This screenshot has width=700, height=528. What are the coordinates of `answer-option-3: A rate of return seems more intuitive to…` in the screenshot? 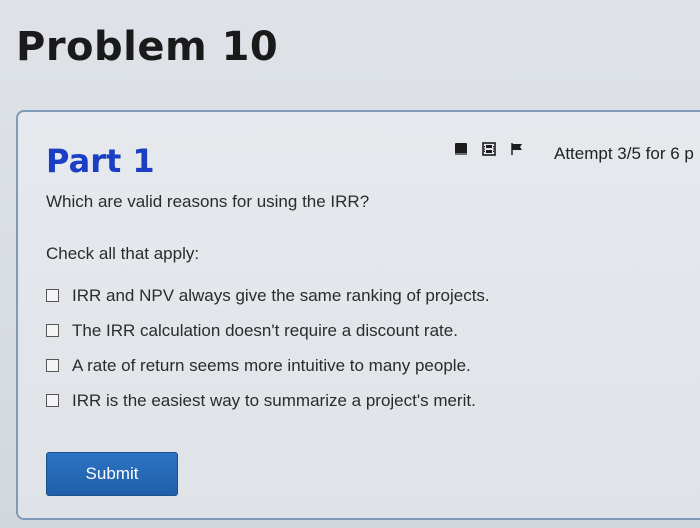 It's located at (268, 365).